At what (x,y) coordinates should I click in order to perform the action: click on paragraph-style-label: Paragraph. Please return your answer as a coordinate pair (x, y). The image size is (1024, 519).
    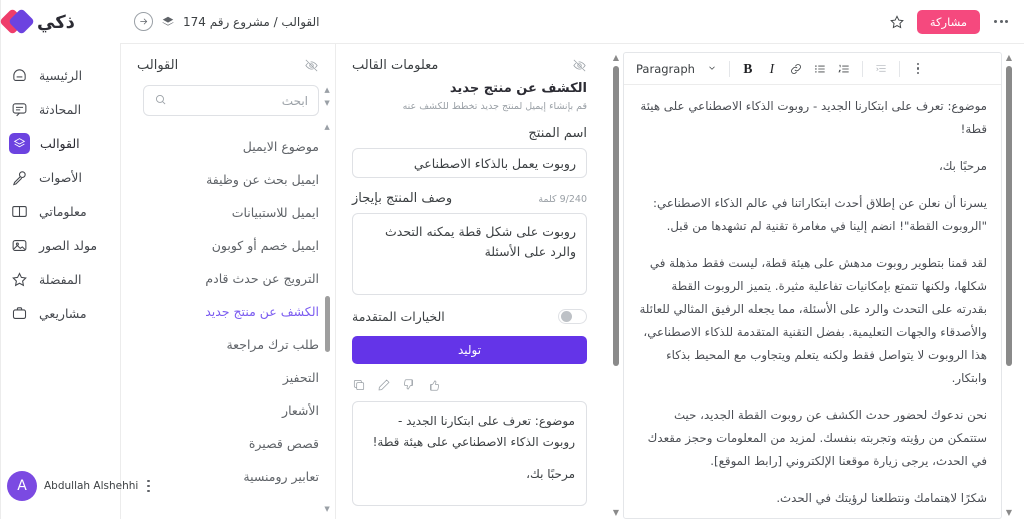
    Looking at the image, I should click on (665, 68).